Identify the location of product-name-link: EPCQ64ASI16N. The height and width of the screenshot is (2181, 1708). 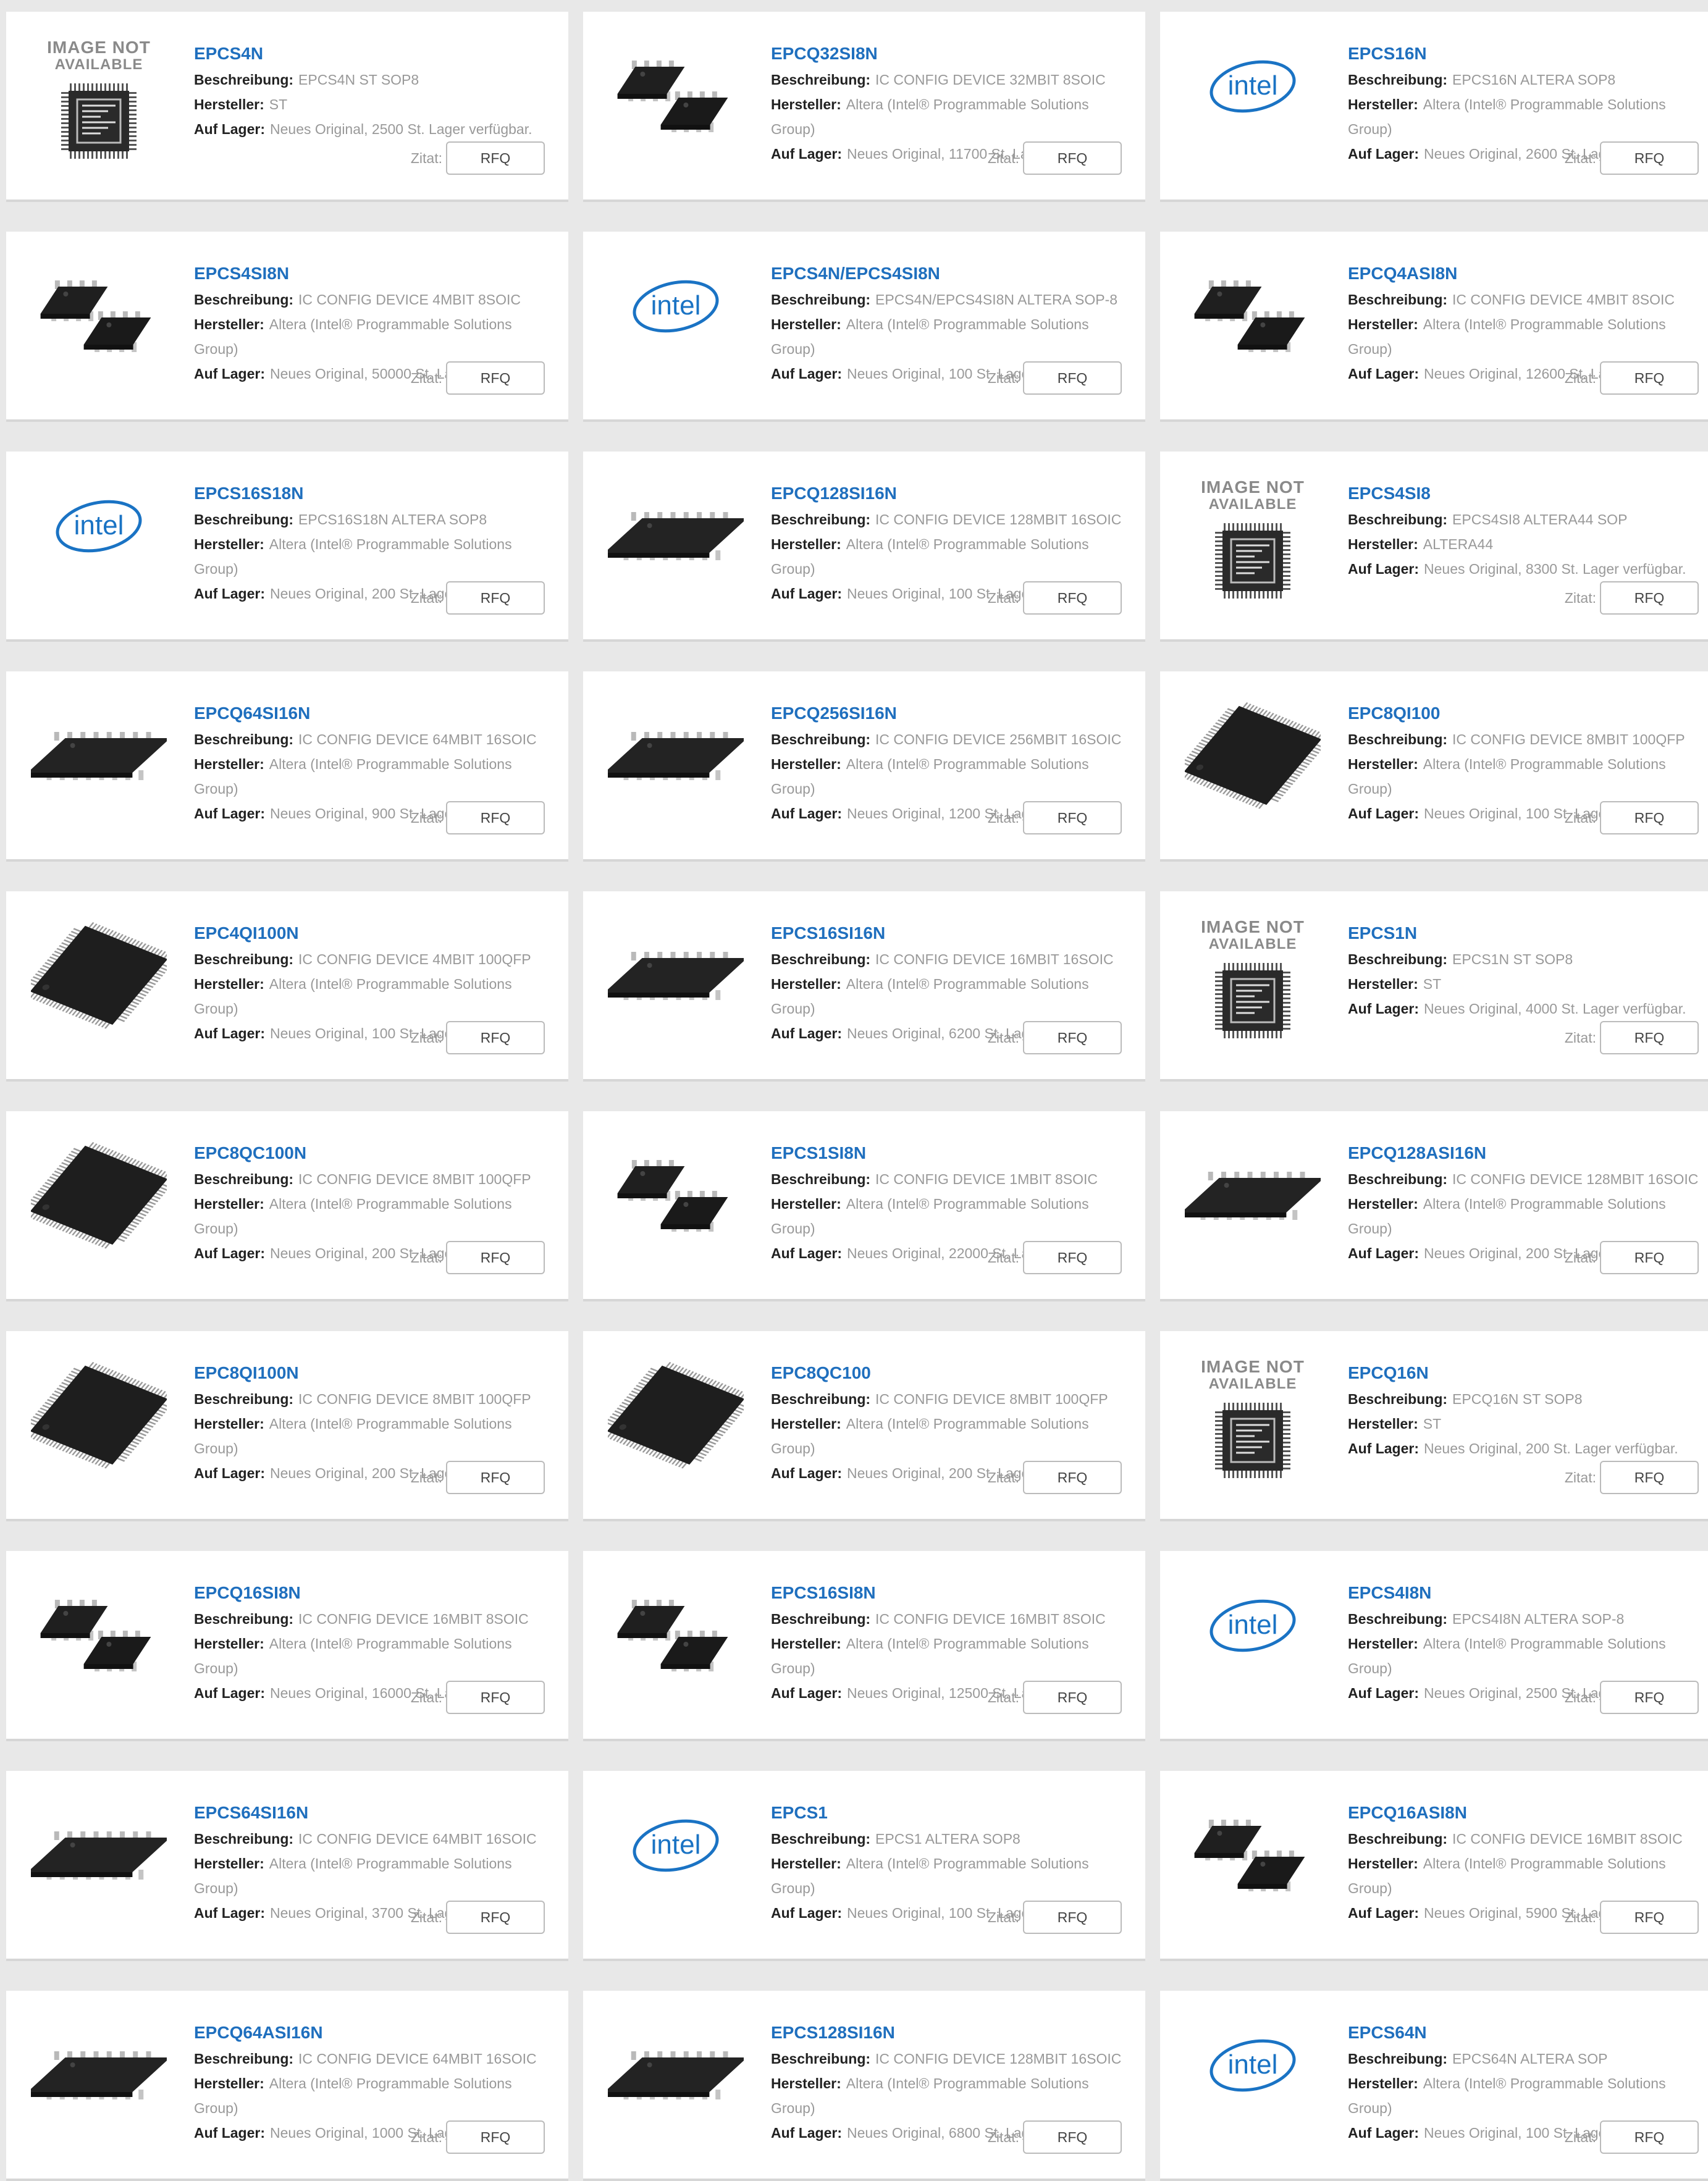
(381, 2033).